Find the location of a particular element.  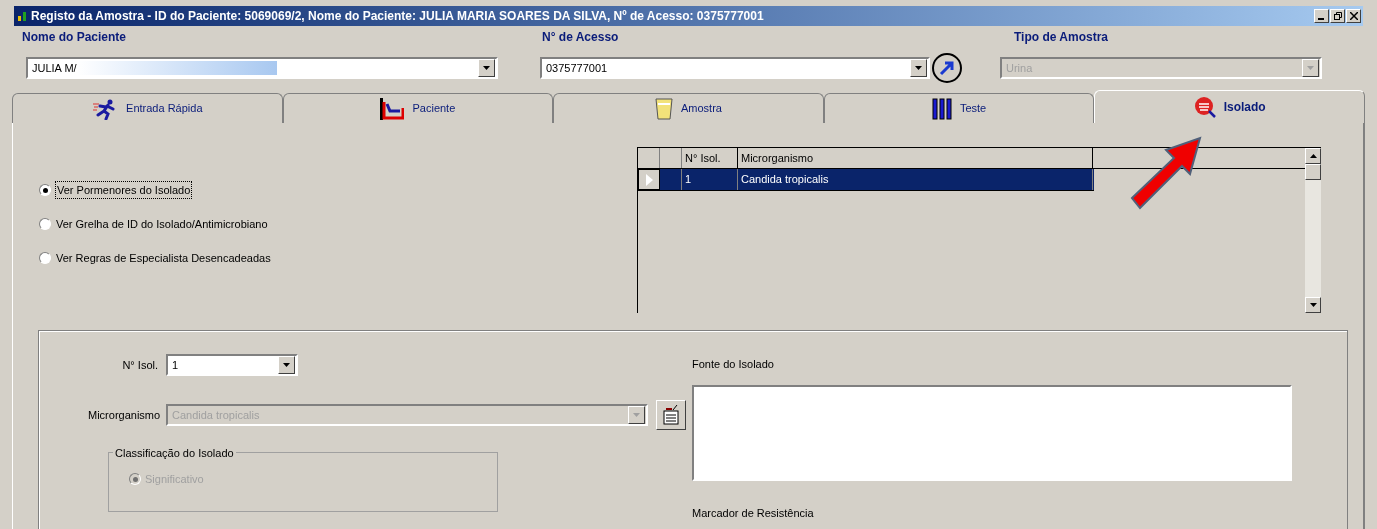

isolate-number-dropdown: 1 is located at coordinates (232, 365).